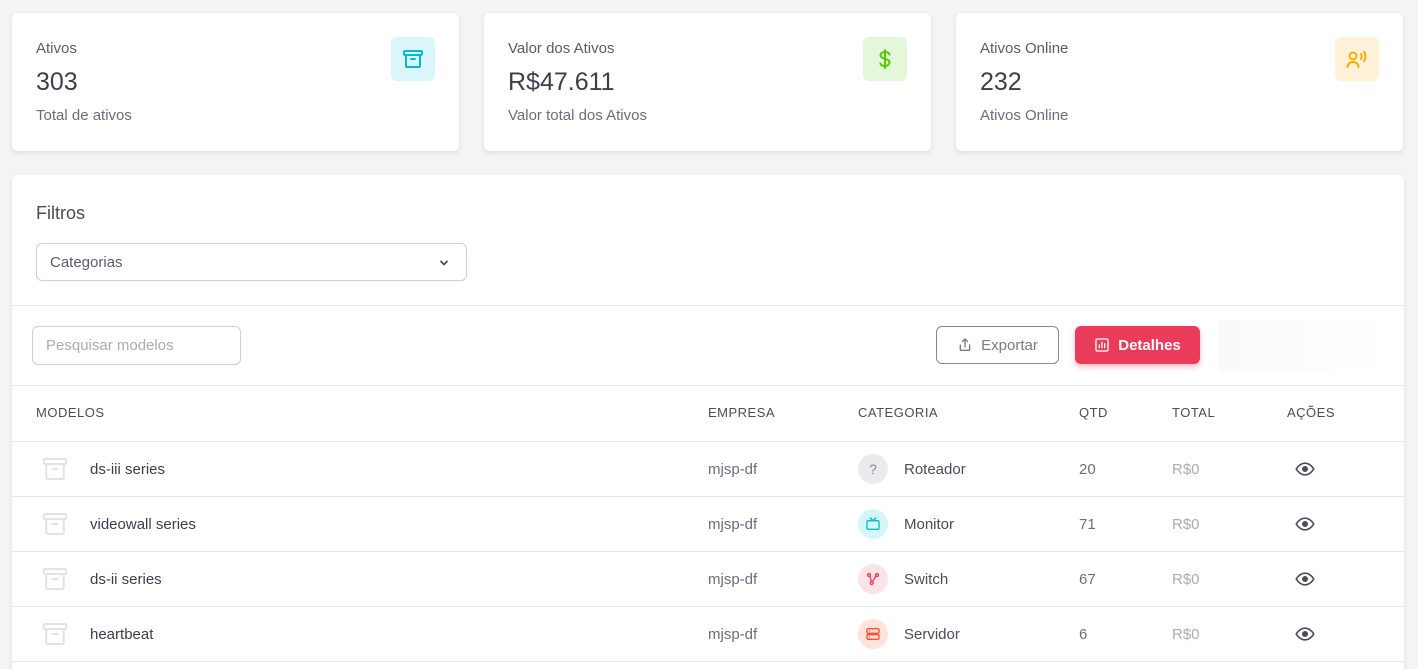 This screenshot has height=669, width=1418. I want to click on upload-icon, so click(965, 344).